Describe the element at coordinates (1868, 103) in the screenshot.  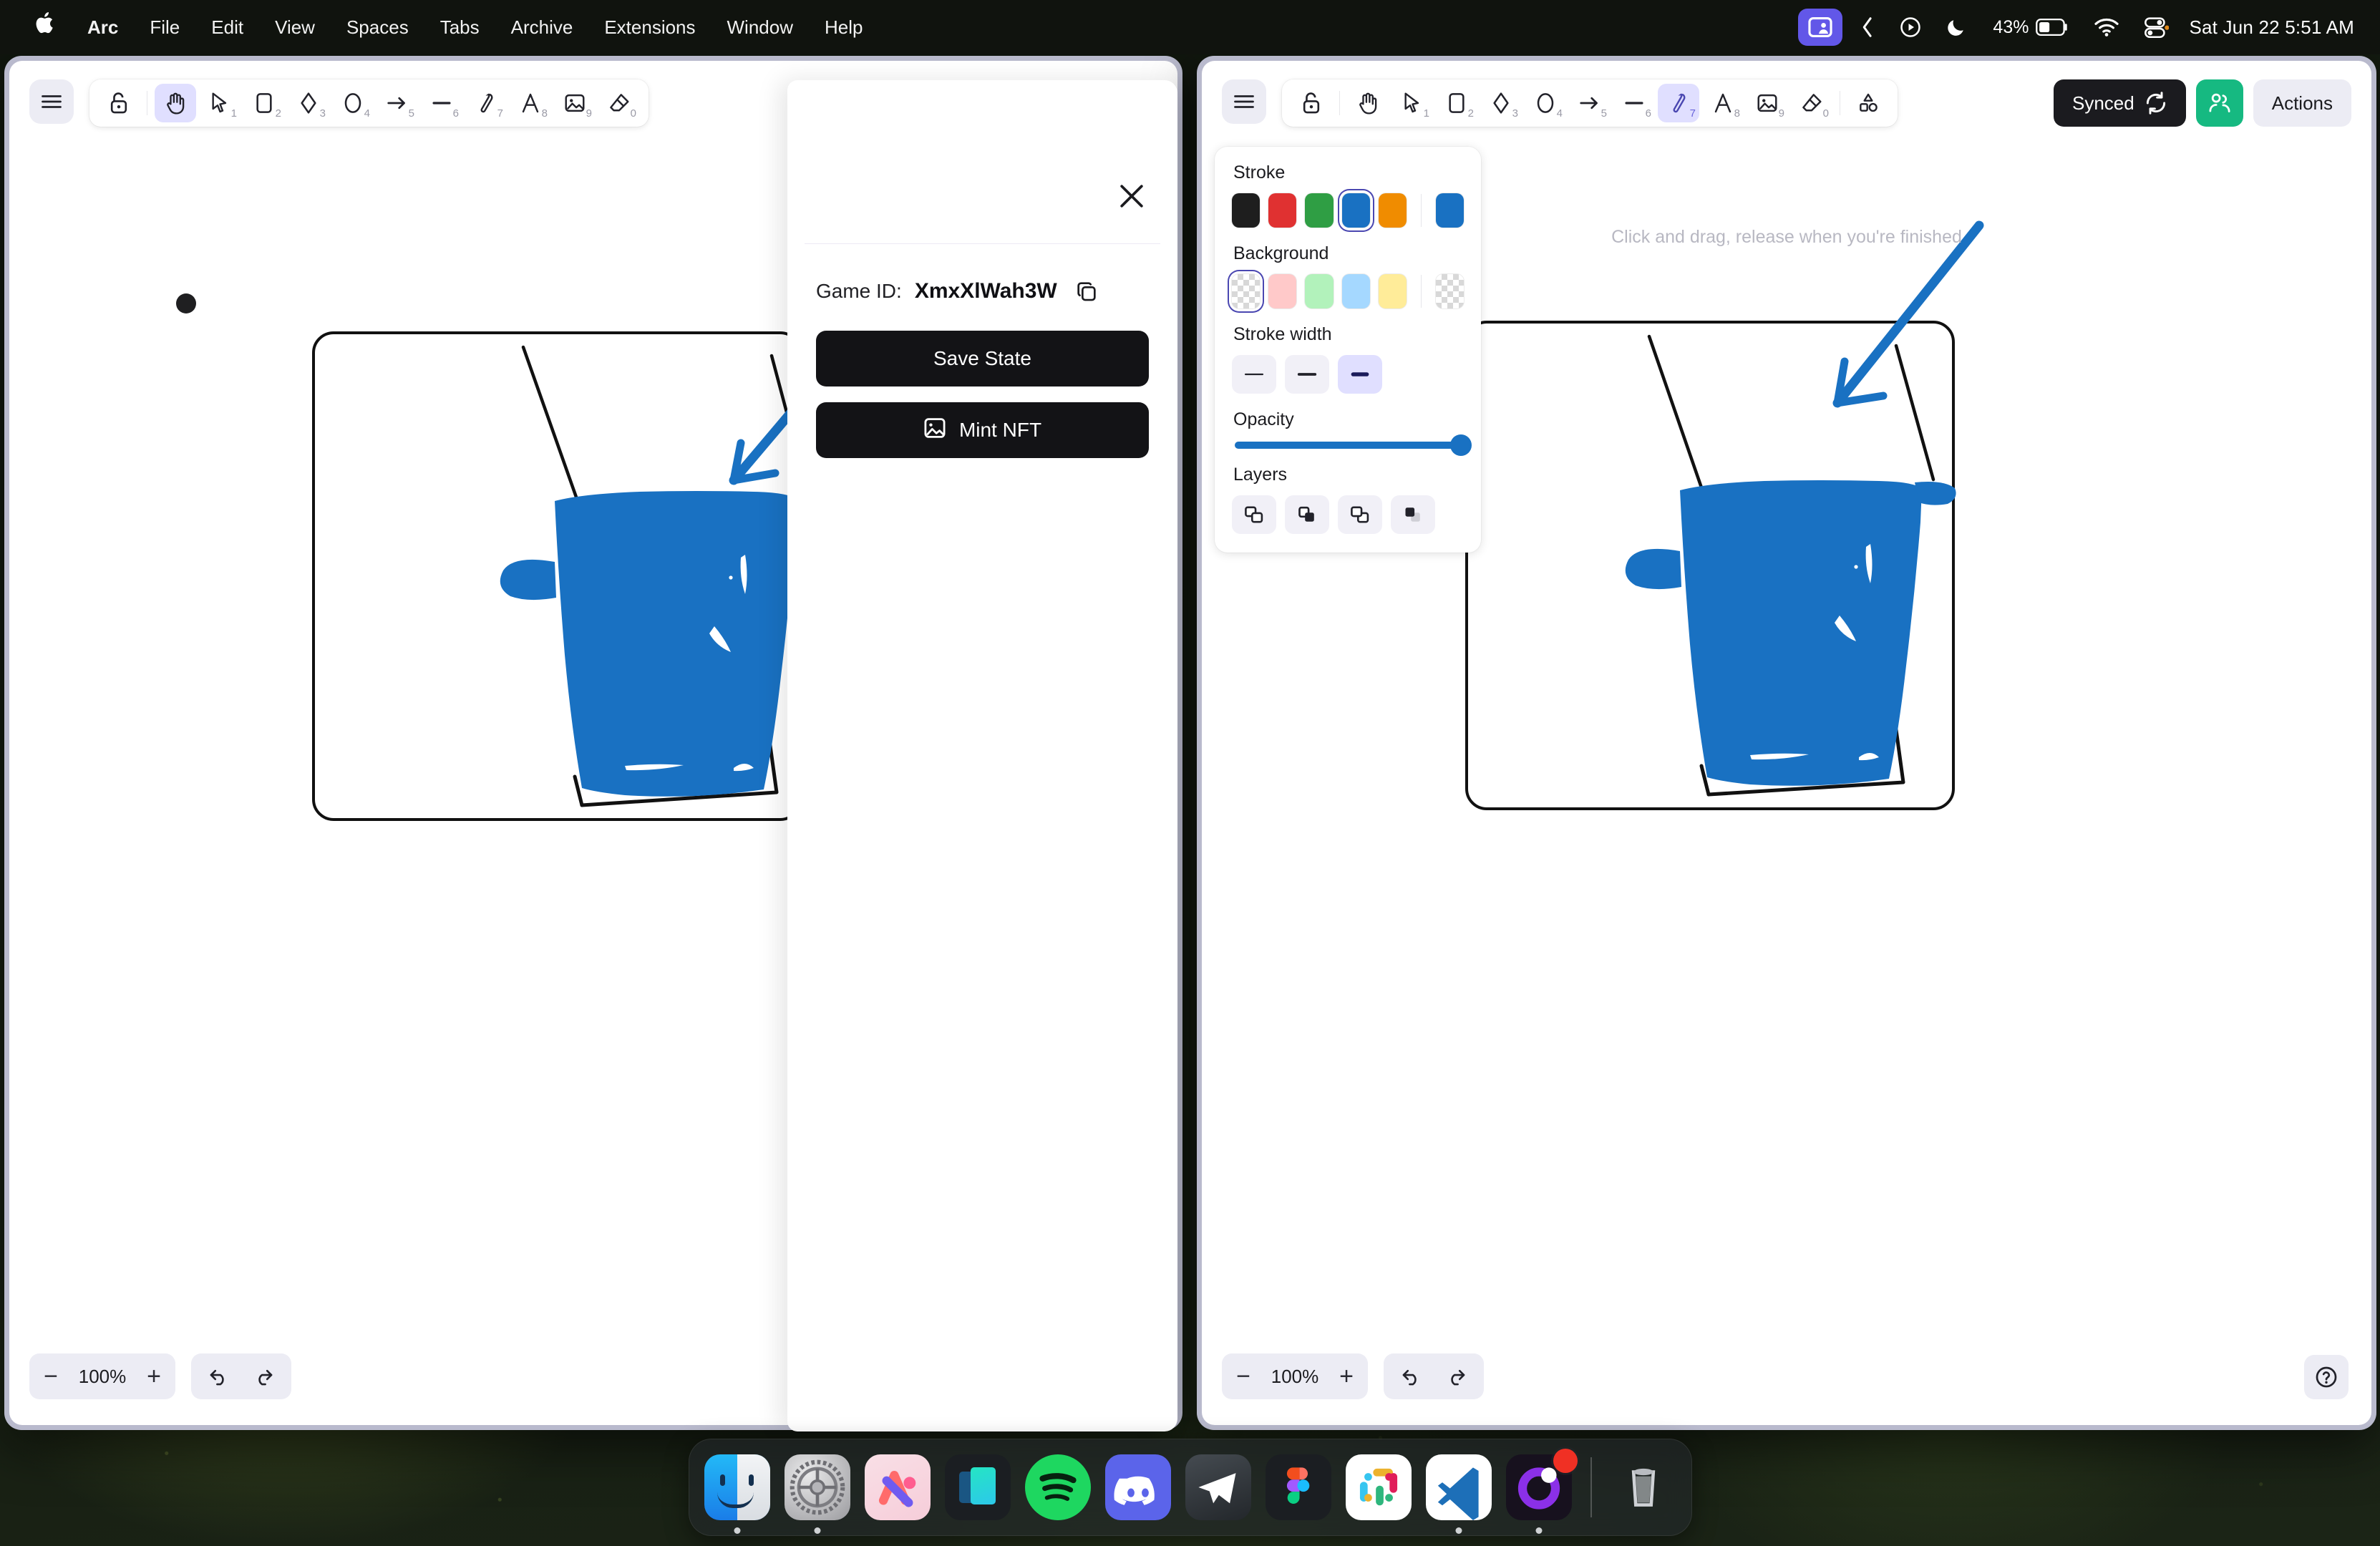
I see `frame-shapes-icon` at that location.